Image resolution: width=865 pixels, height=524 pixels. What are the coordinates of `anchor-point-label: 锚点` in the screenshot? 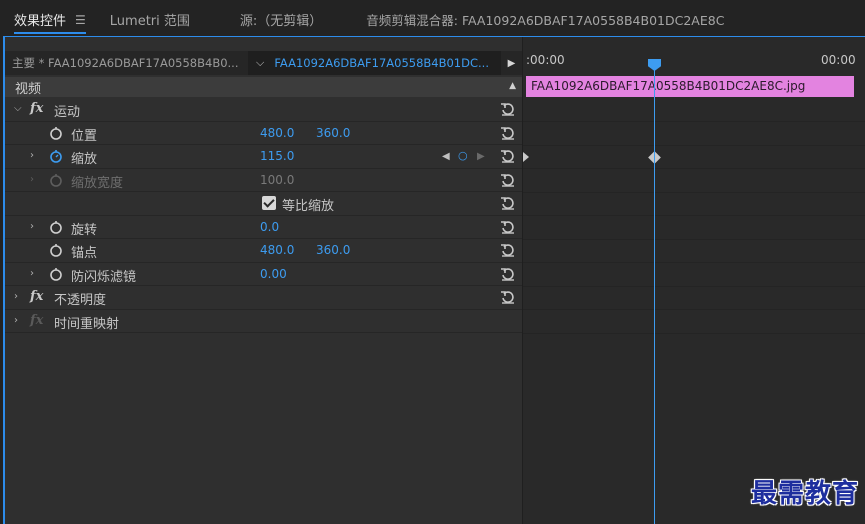 It's located at (84, 253).